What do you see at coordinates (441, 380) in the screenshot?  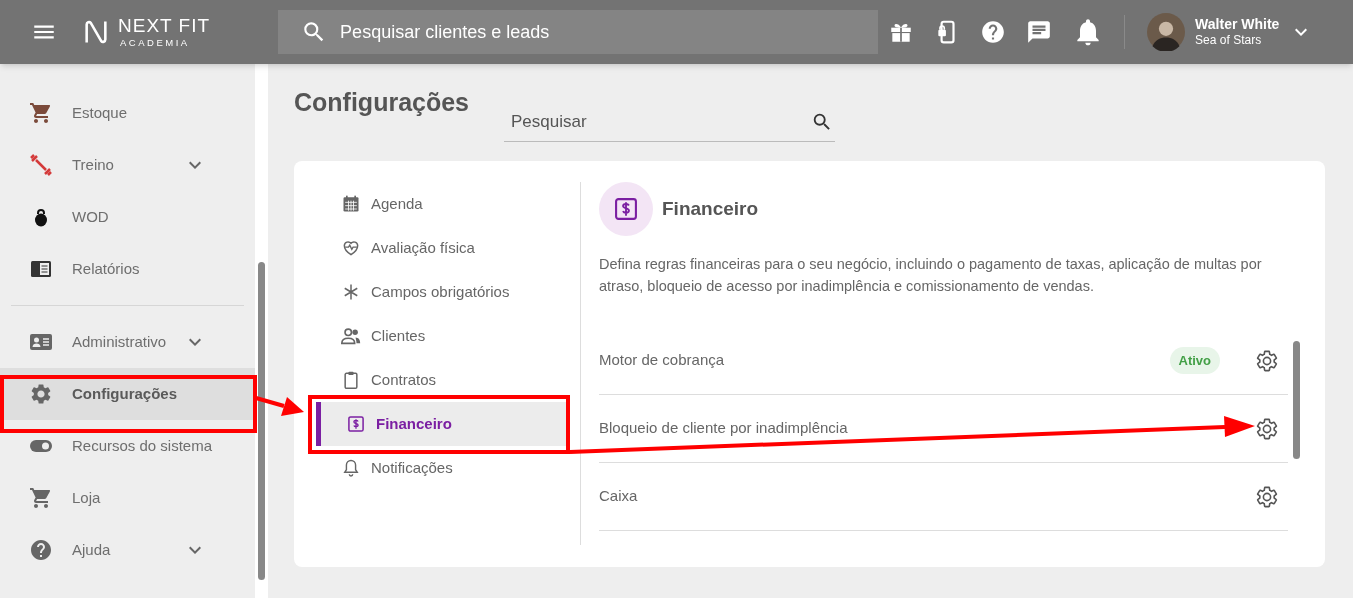 I see `settings-nav-item: Contratos` at bounding box center [441, 380].